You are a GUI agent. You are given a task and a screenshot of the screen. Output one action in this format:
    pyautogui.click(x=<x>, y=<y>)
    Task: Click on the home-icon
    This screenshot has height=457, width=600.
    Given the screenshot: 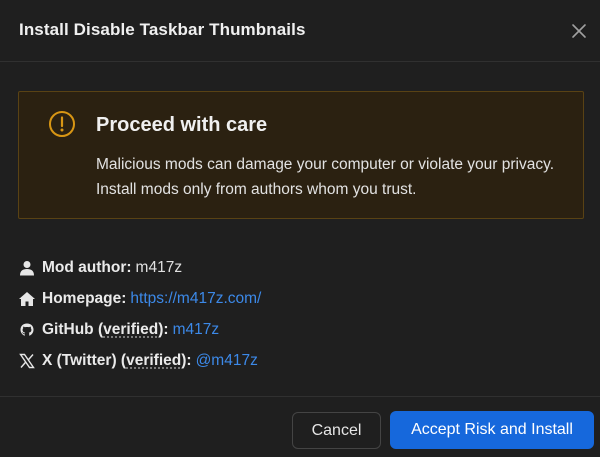 What is the action you would take?
    pyautogui.click(x=27, y=299)
    